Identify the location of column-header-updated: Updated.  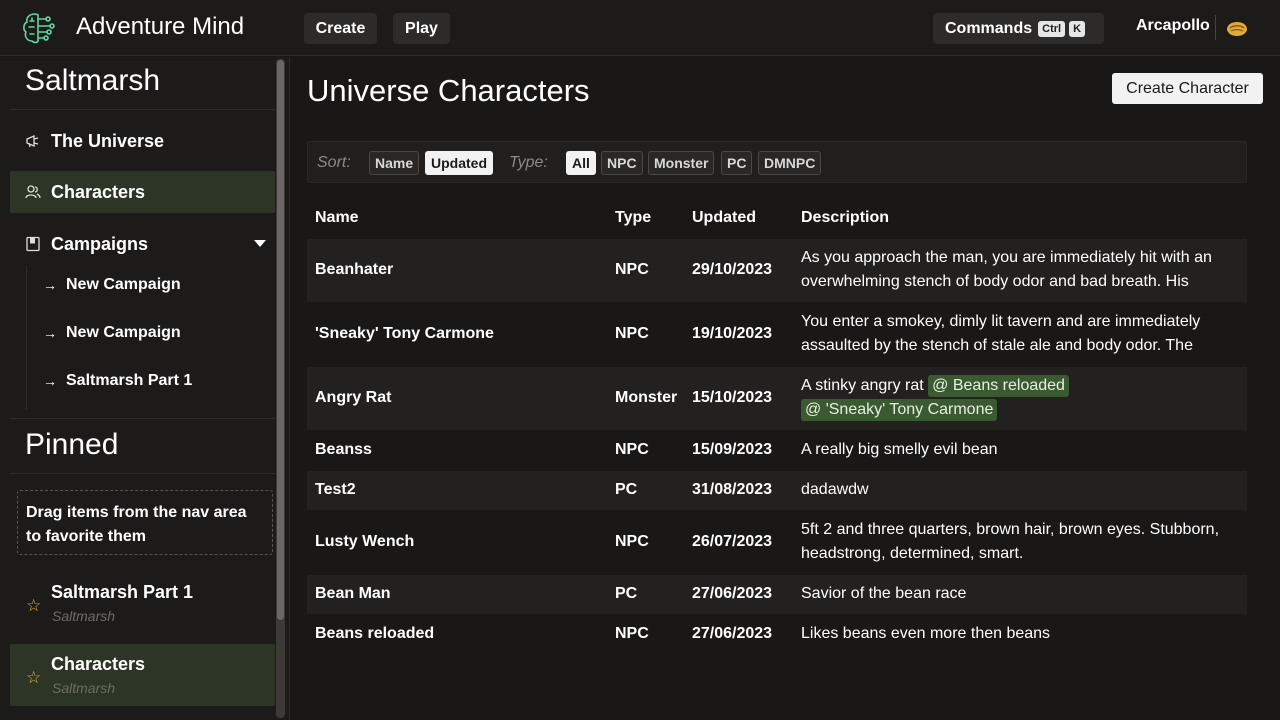
(724, 218).